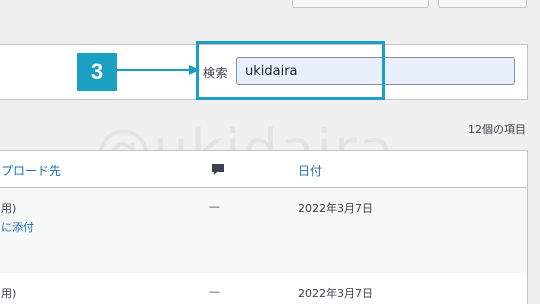 The image size is (540, 304). What do you see at coordinates (31, 170) in the screenshot?
I see `column-uploaded-to: プロード先` at bounding box center [31, 170].